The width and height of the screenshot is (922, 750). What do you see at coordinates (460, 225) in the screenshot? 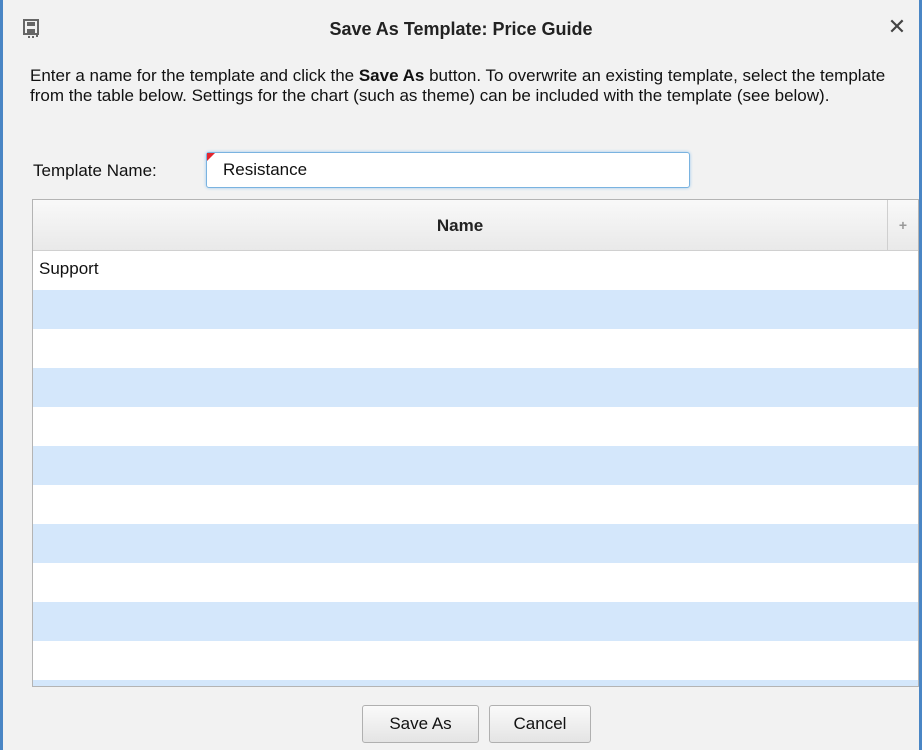
I see `column-header-name: Name` at bounding box center [460, 225].